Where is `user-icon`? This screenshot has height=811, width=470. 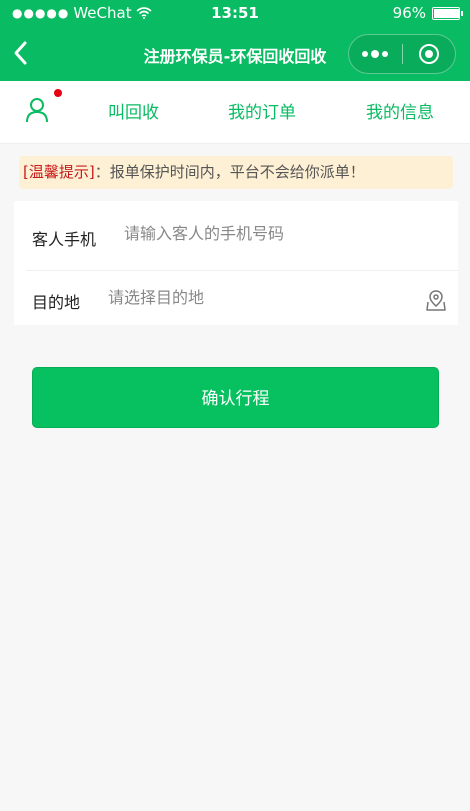 user-icon is located at coordinates (37, 110).